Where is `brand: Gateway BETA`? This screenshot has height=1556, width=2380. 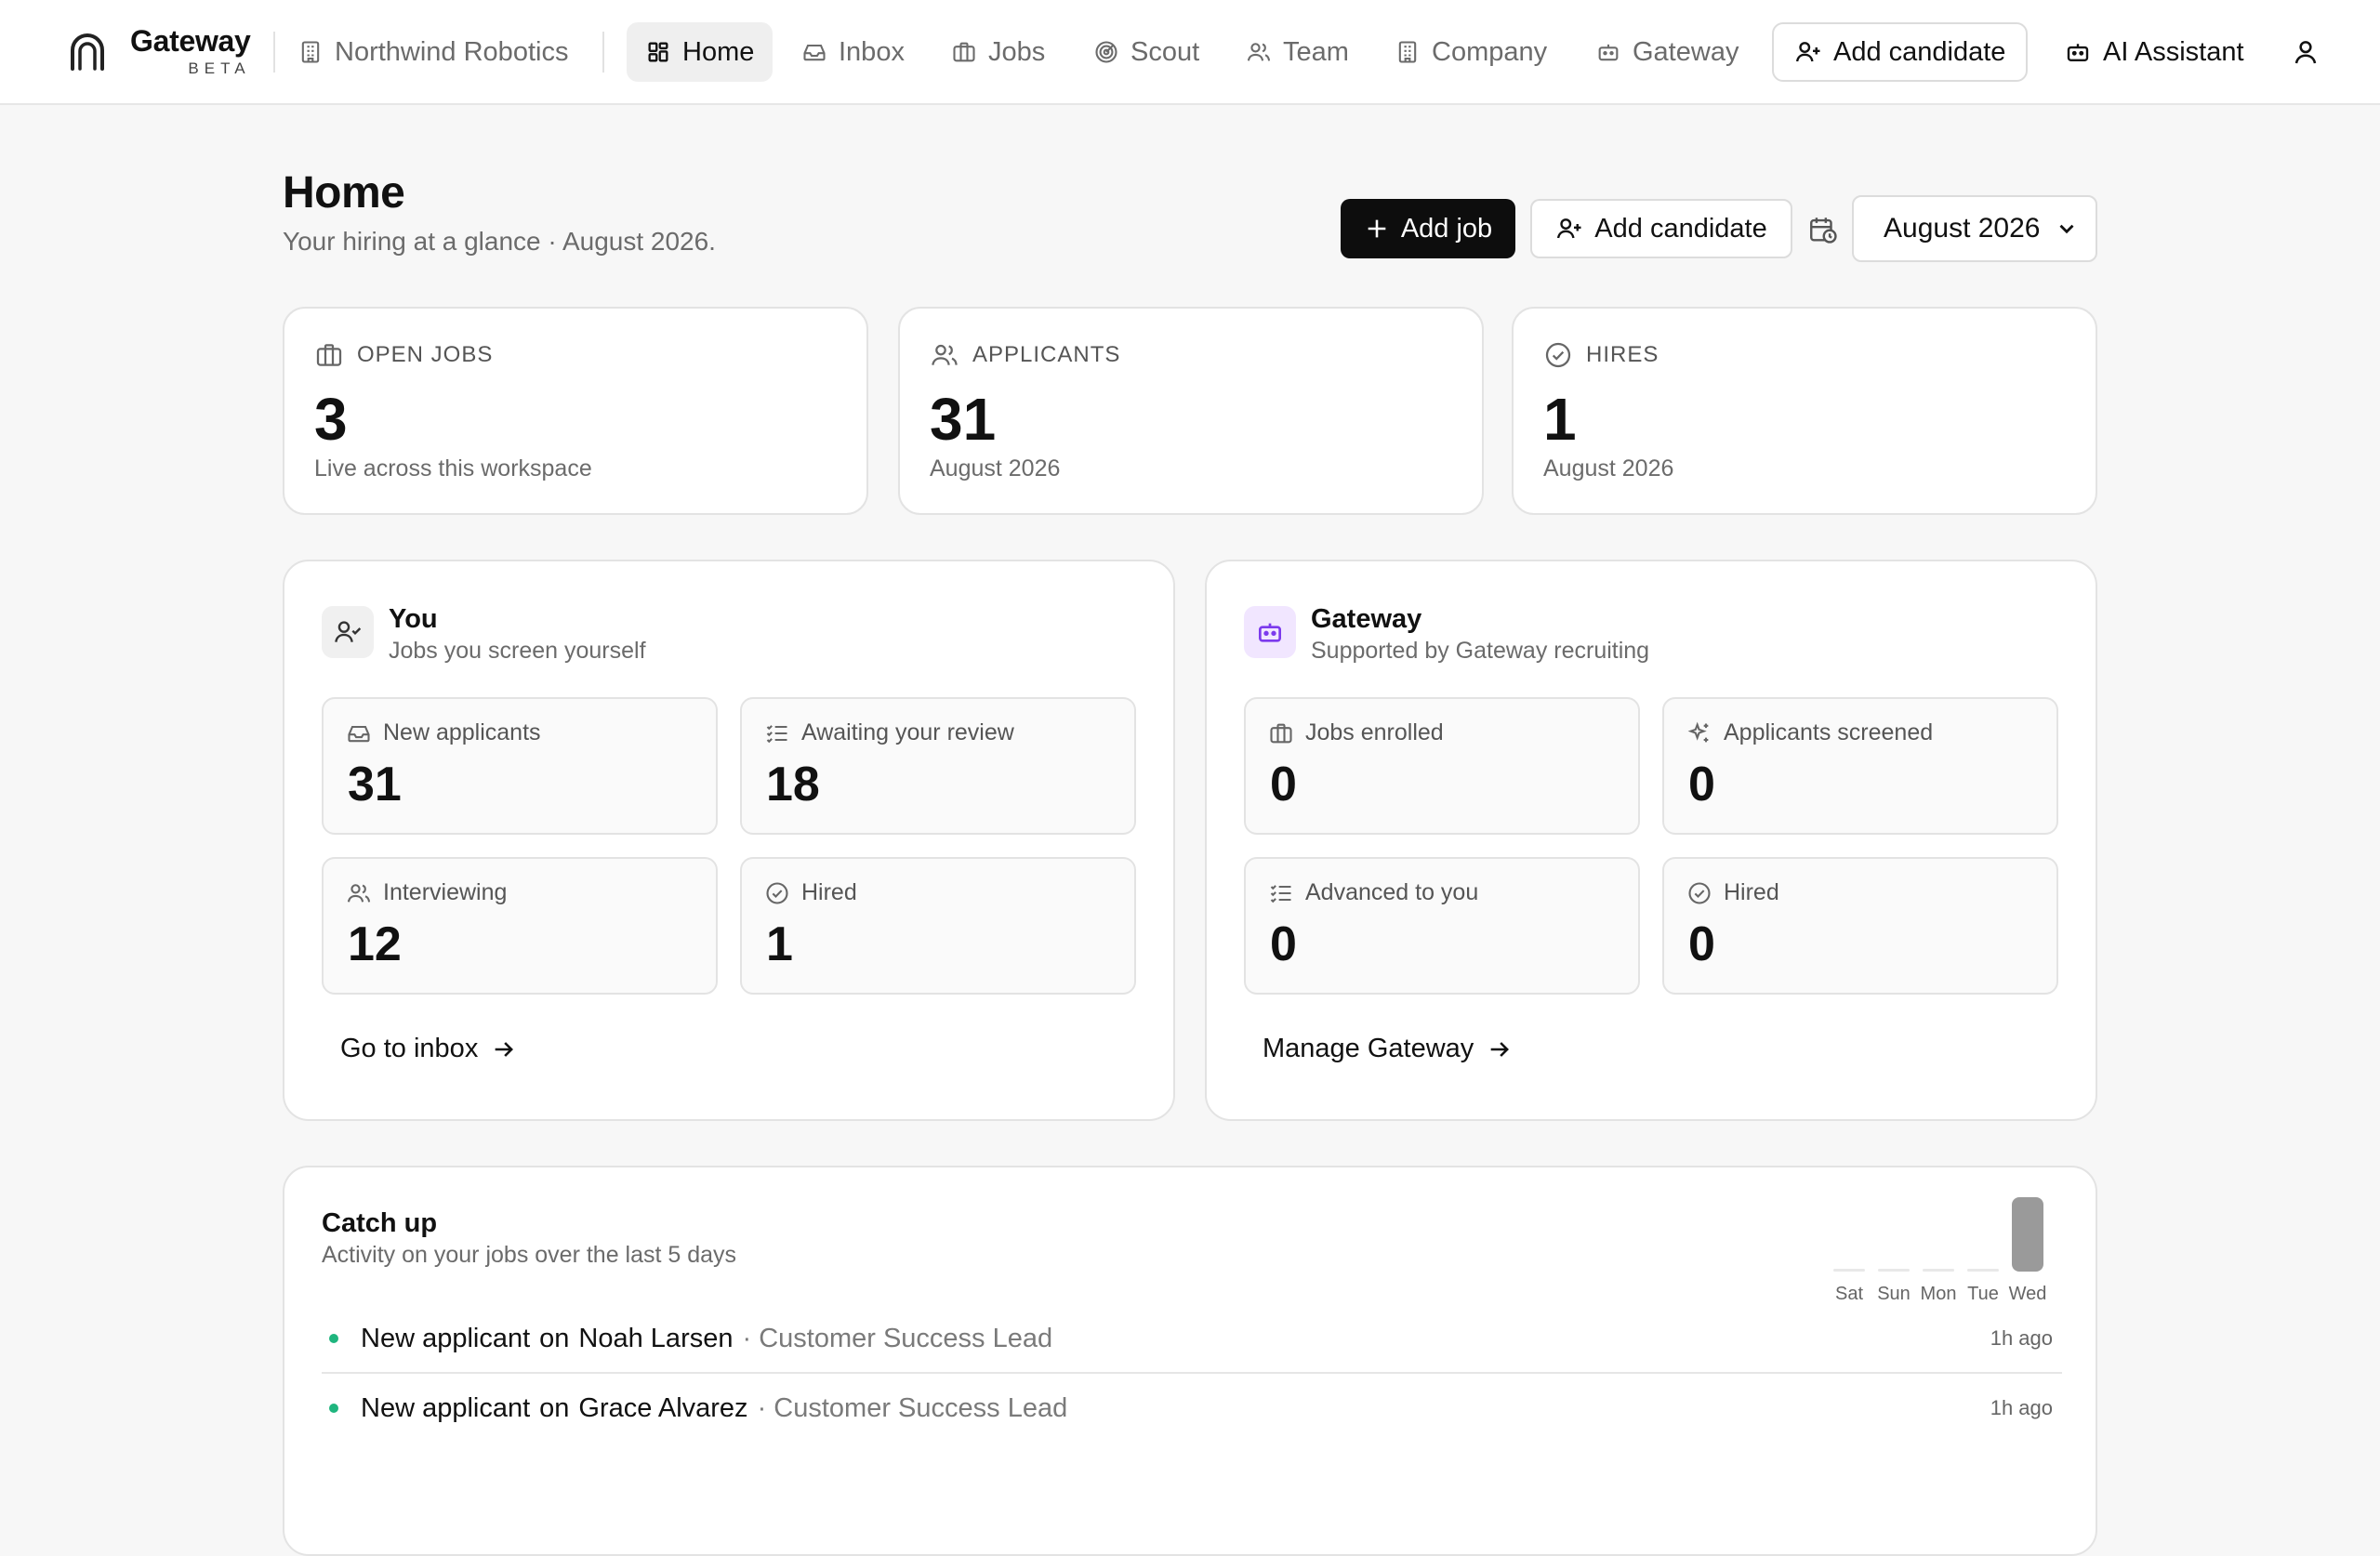
brand: Gateway BETA is located at coordinates (190, 51).